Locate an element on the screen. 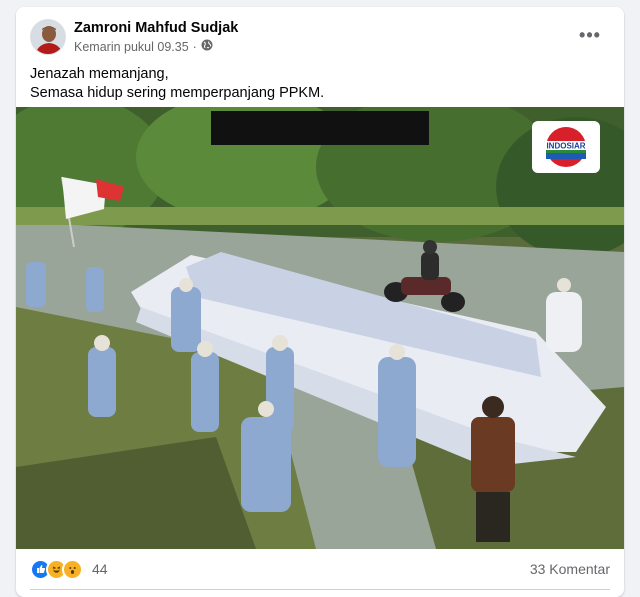 Image resolution: width=640 pixels, height=597 pixels. logo-text: INDOSIAR is located at coordinates (565, 146).